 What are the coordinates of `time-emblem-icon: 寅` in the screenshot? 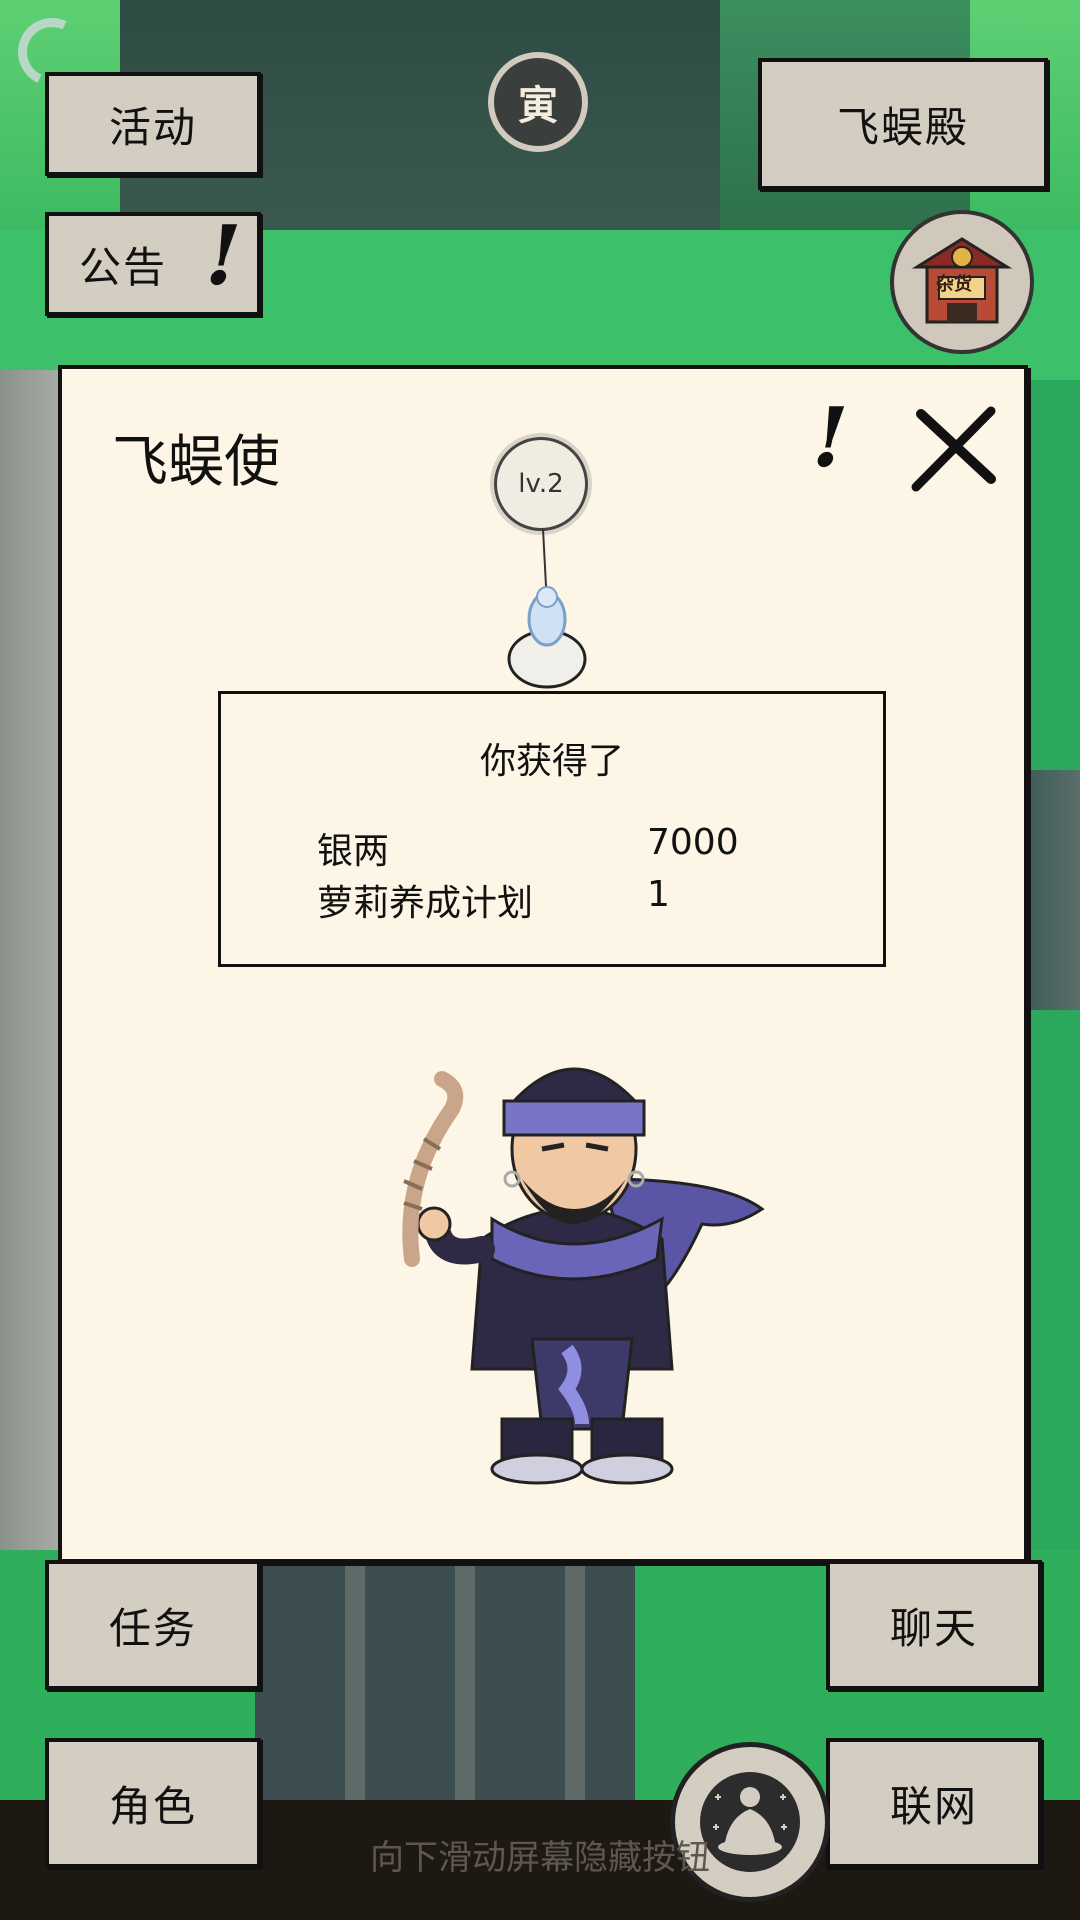 It's located at (538, 102).